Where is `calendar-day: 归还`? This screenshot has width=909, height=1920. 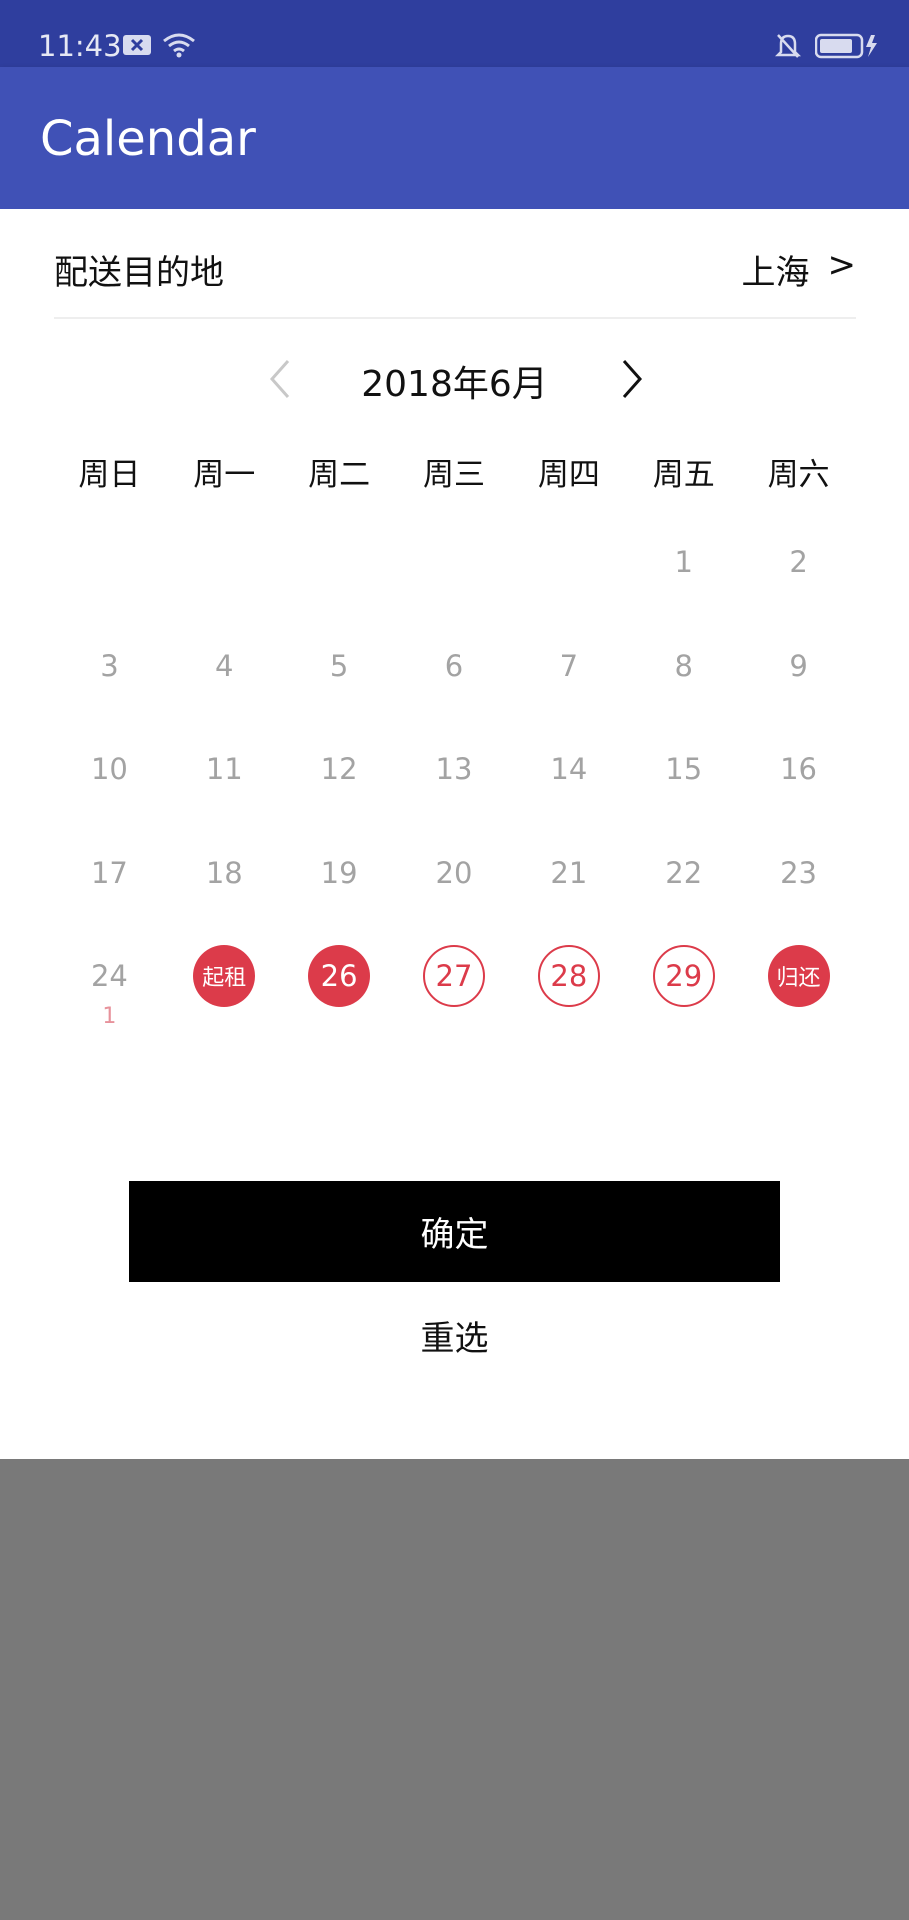 calendar-day: 归还 is located at coordinates (798, 985).